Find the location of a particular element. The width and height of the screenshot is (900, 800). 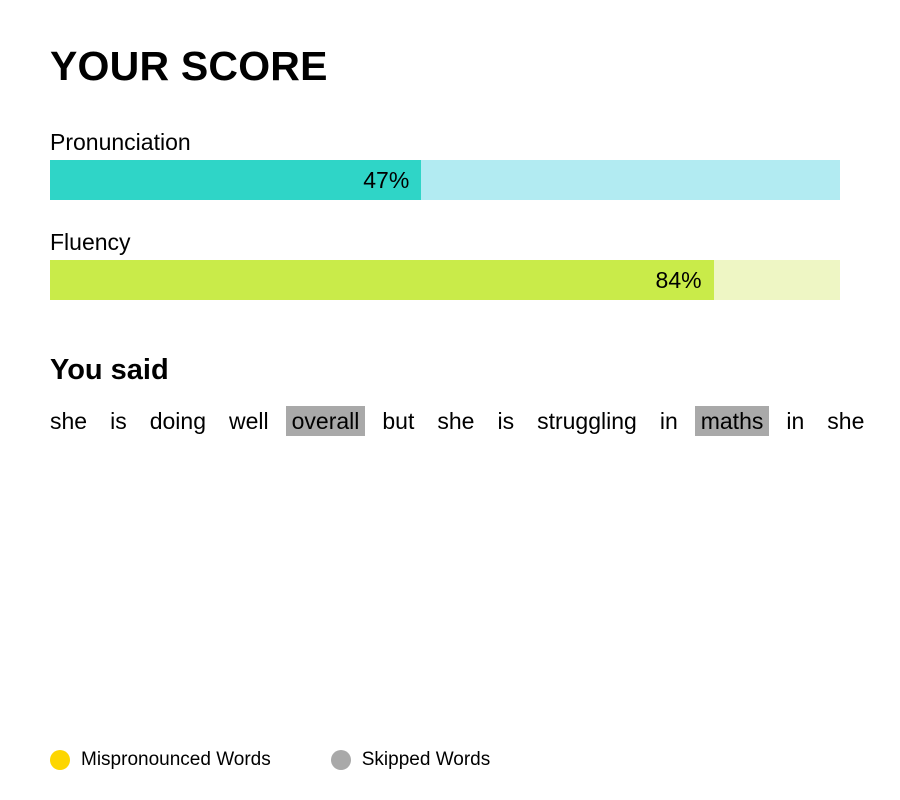

page-title: YOUR SCORE is located at coordinates (189, 66).